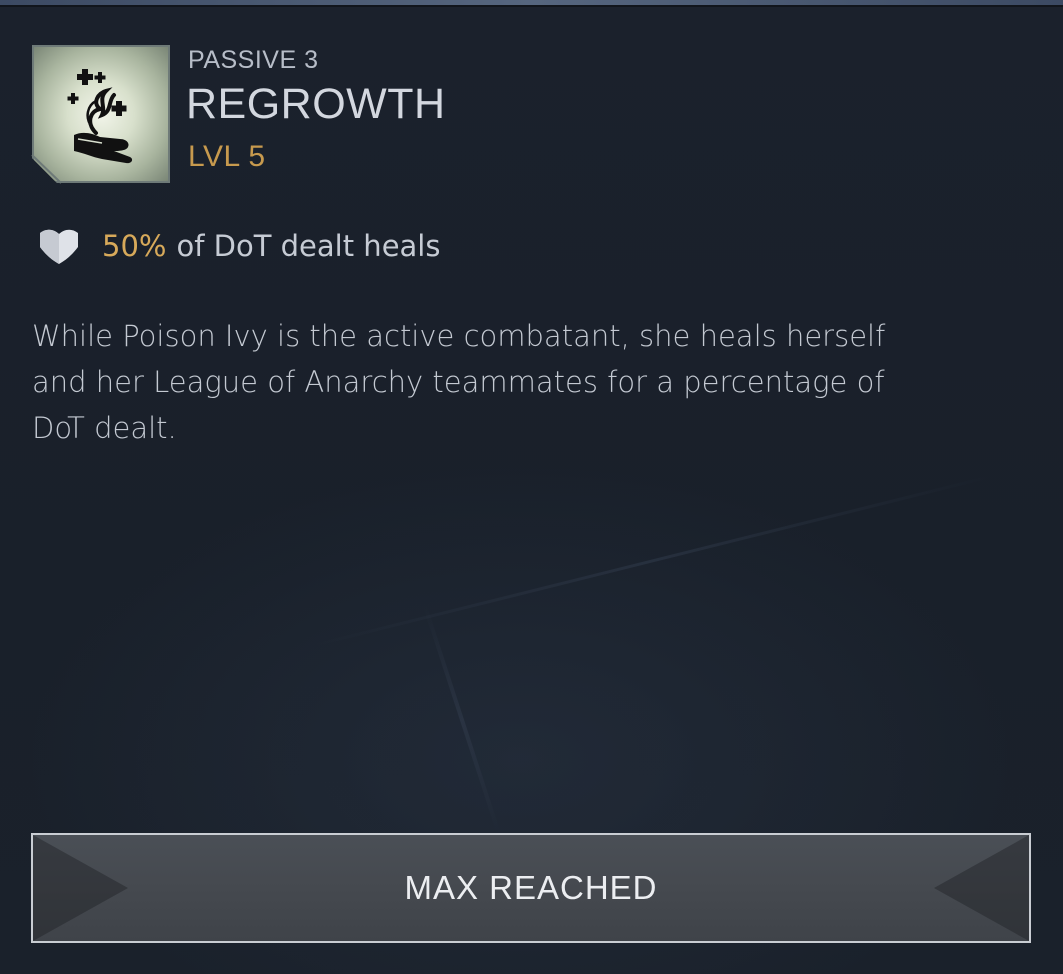 Image resolution: width=1063 pixels, height=974 pixels. What do you see at coordinates (46, 169) in the screenshot?
I see `icon-corner-notch` at bounding box center [46, 169].